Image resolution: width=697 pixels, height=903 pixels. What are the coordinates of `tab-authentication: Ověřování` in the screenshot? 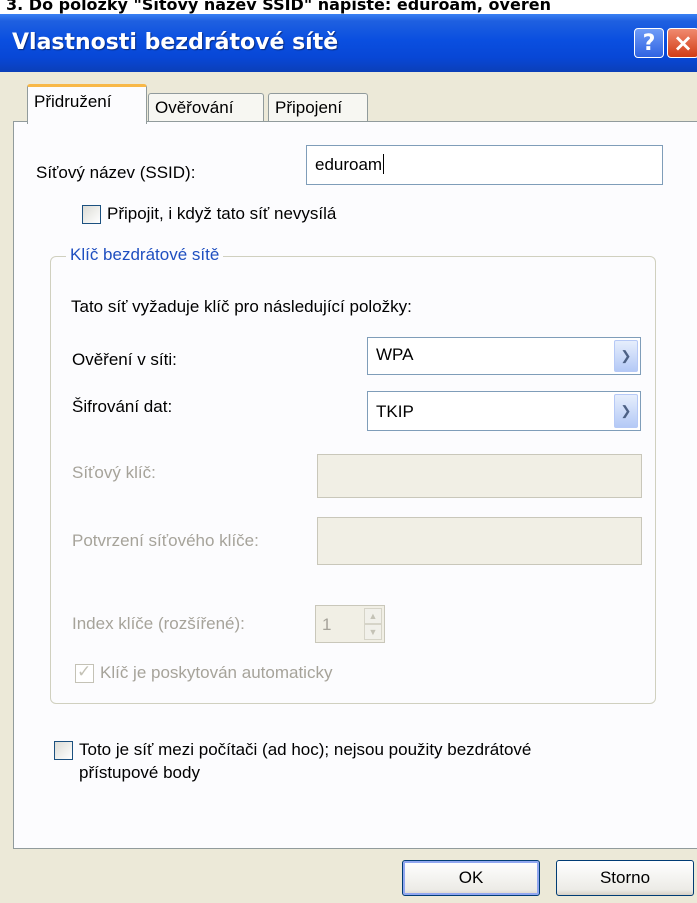 It's located at (206, 107).